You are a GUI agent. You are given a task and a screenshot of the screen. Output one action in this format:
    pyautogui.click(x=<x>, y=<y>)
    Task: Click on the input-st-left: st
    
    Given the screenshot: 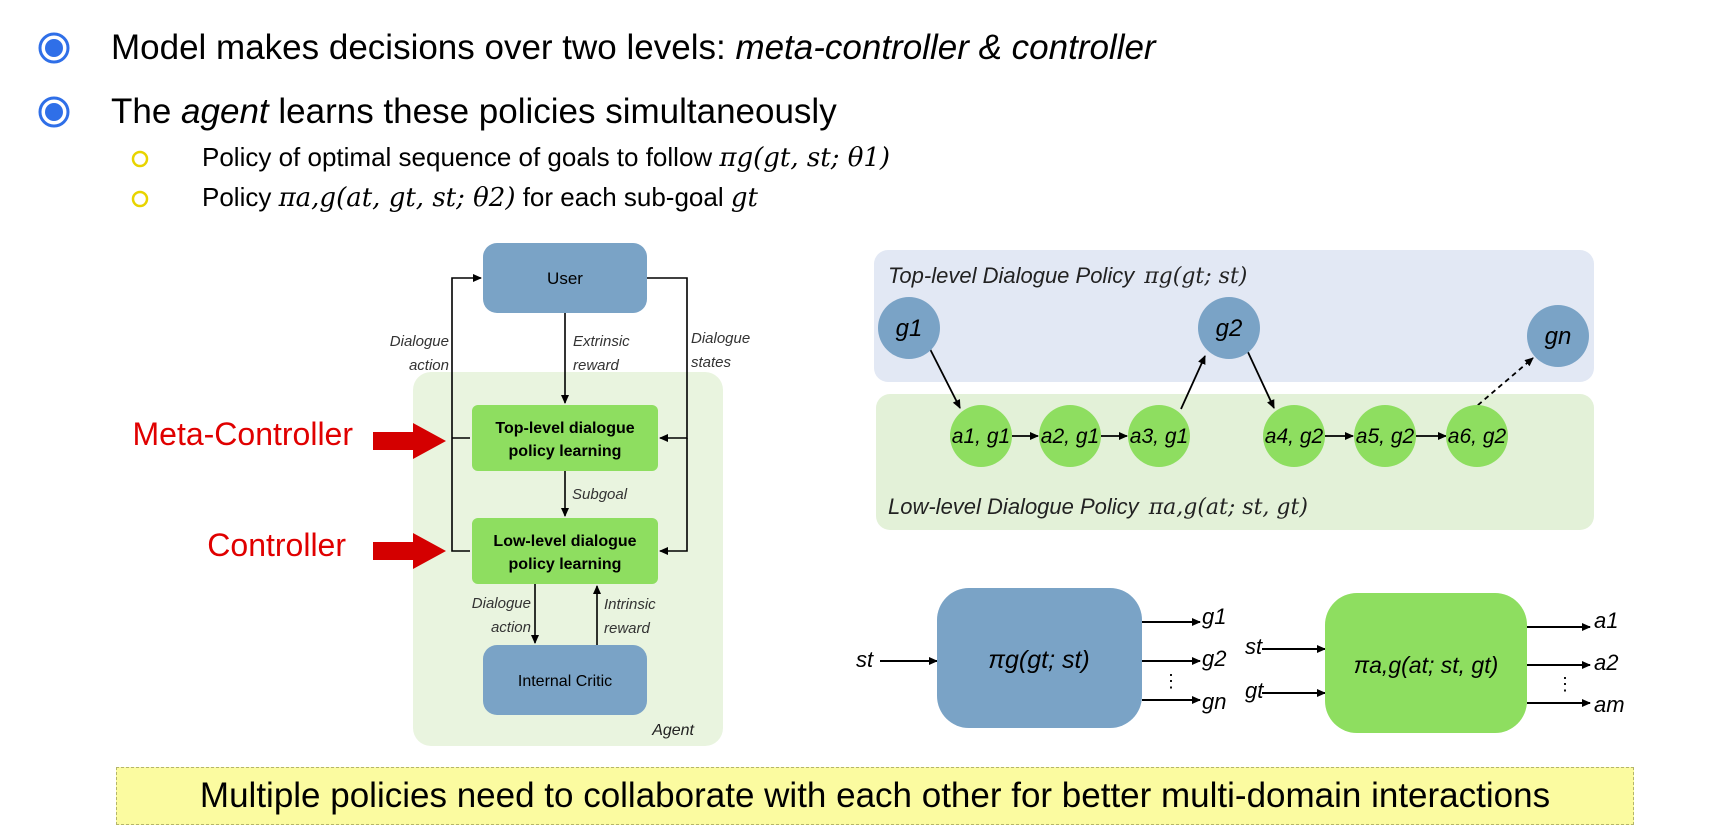 What is the action you would take?
    pyautogui.click(x=865, y=659)
    